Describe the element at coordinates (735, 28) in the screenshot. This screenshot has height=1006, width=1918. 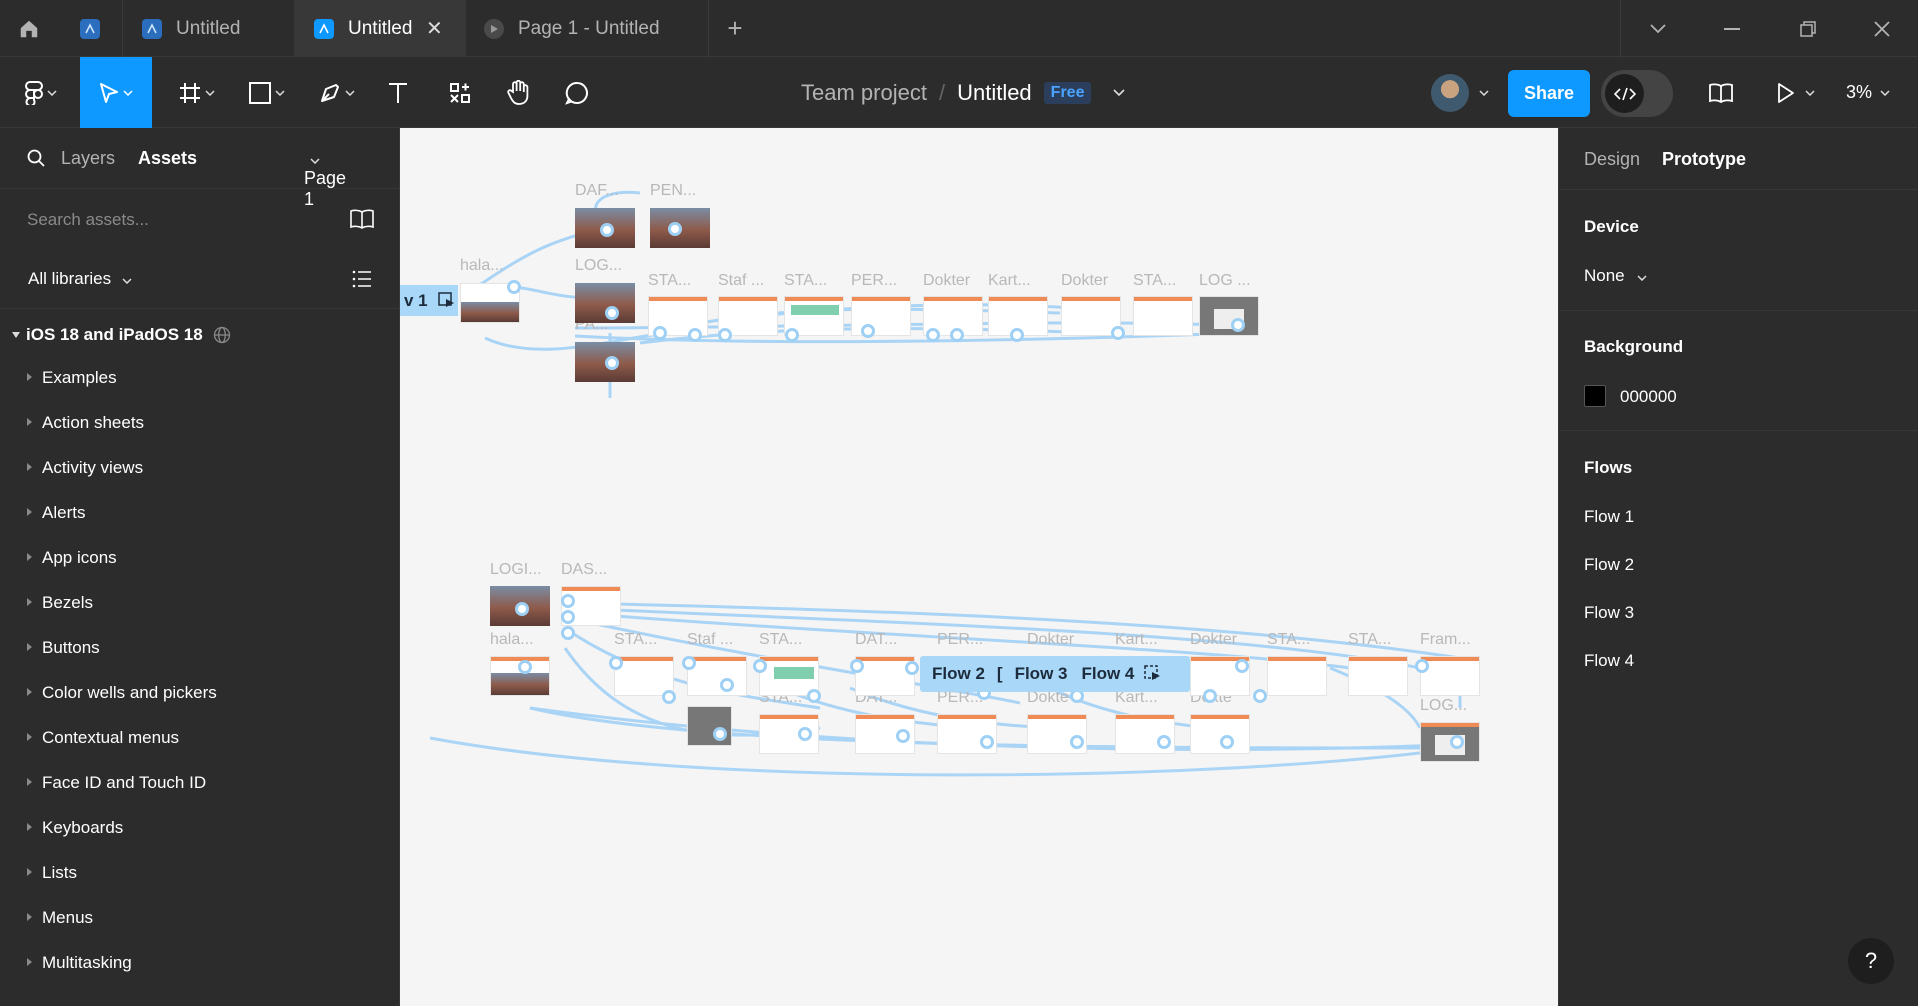
I see `new-tab-button: +` at that location.